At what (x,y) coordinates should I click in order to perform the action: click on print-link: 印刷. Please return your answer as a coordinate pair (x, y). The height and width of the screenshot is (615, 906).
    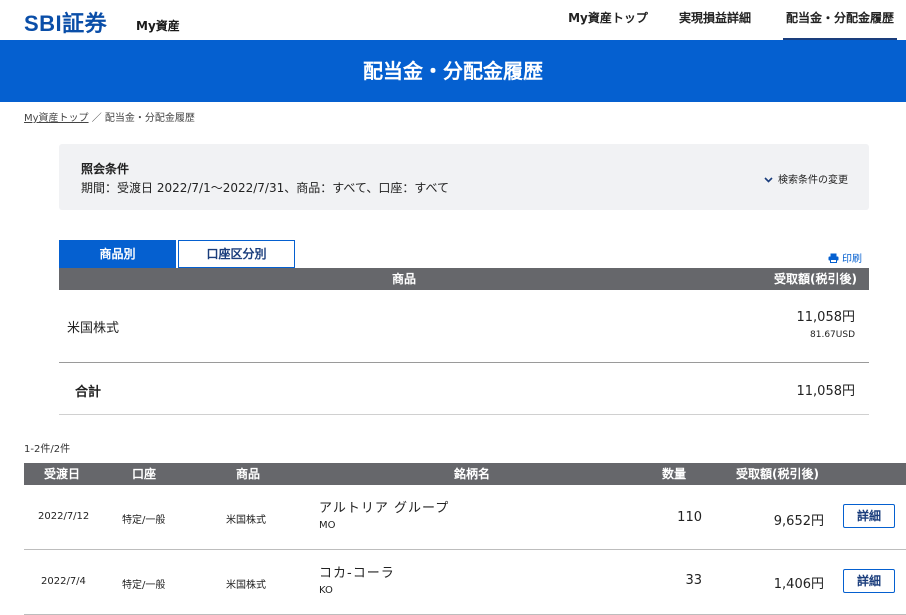
    Looking at the image, I should click on (845, 257).